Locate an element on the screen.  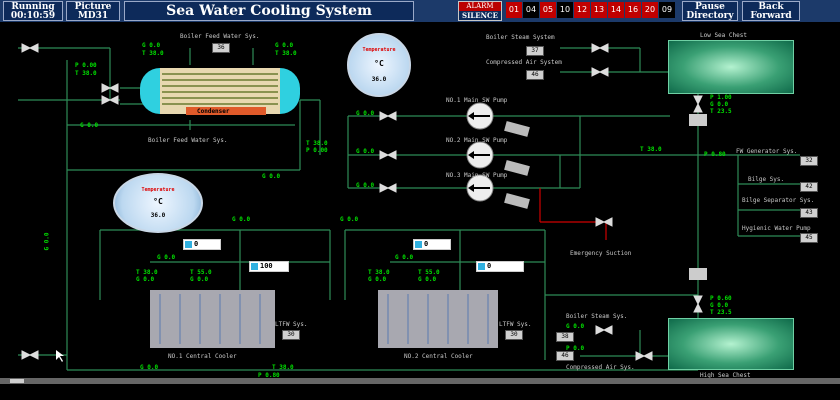
steam-system-label: Boiler Steam System is located at coordinates (520, 37).